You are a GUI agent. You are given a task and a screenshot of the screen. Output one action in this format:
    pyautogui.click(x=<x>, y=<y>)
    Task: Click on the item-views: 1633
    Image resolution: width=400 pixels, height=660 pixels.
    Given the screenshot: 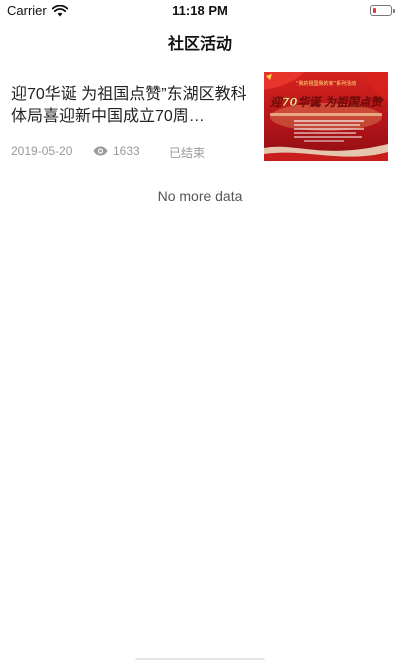 What is the action you would take?
    pyautogui.click(x=116, y=151)
    